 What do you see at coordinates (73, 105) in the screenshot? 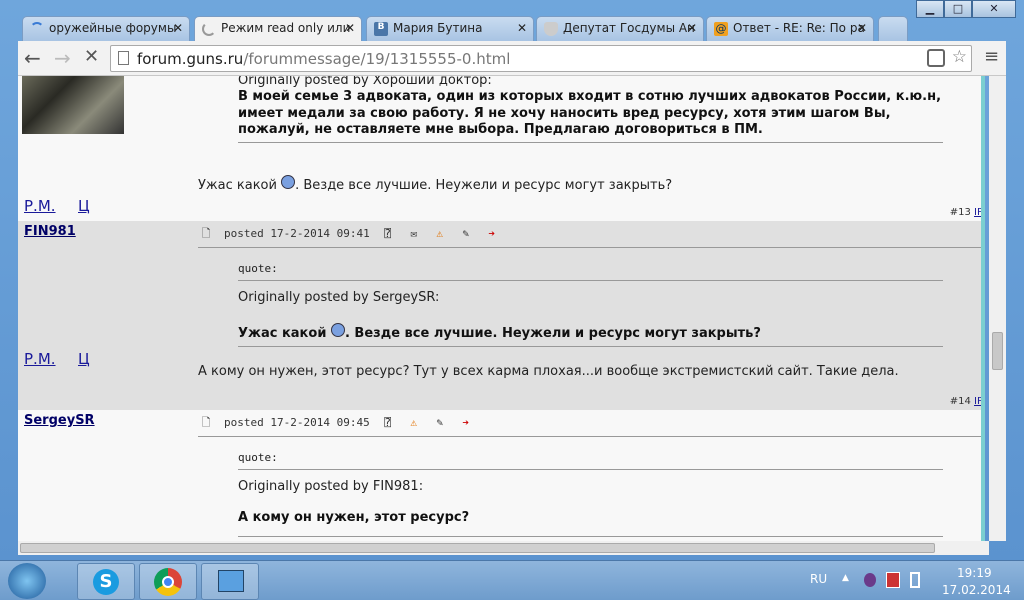
I see `avatar` at bounding box center [73, 105].